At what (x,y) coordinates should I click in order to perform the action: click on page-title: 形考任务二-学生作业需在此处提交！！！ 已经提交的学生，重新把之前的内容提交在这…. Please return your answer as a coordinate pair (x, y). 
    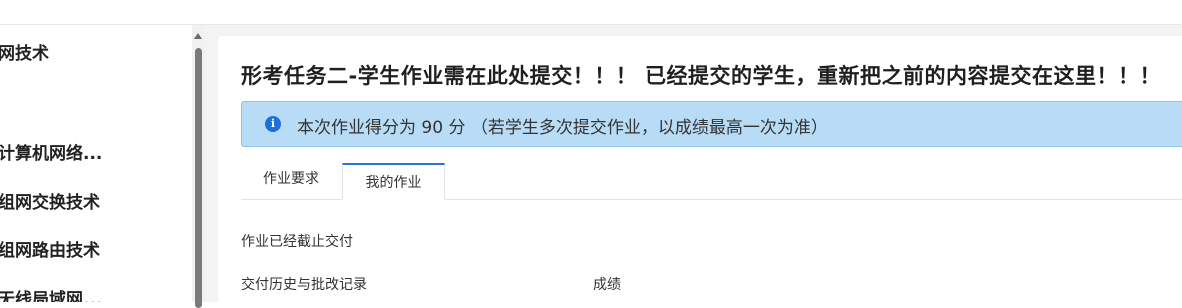
    Looking at the image, I should click on (701, 76).